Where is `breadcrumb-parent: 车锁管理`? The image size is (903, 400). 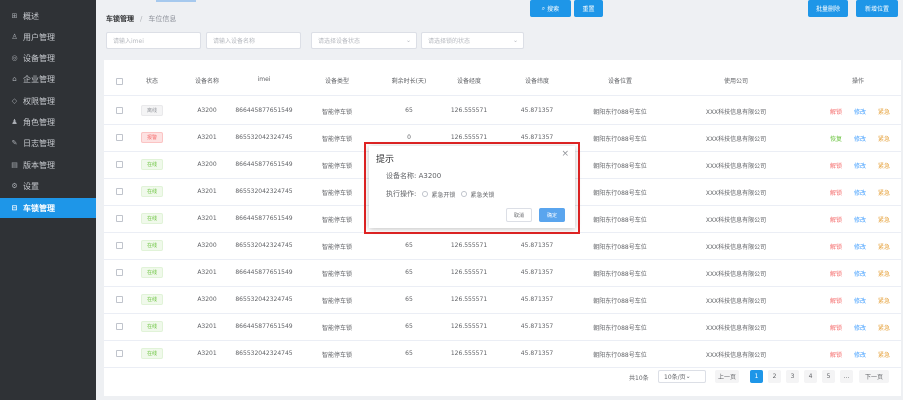 breadcrumb-parent: 车锁管理 is located at coordinates (120, 19).